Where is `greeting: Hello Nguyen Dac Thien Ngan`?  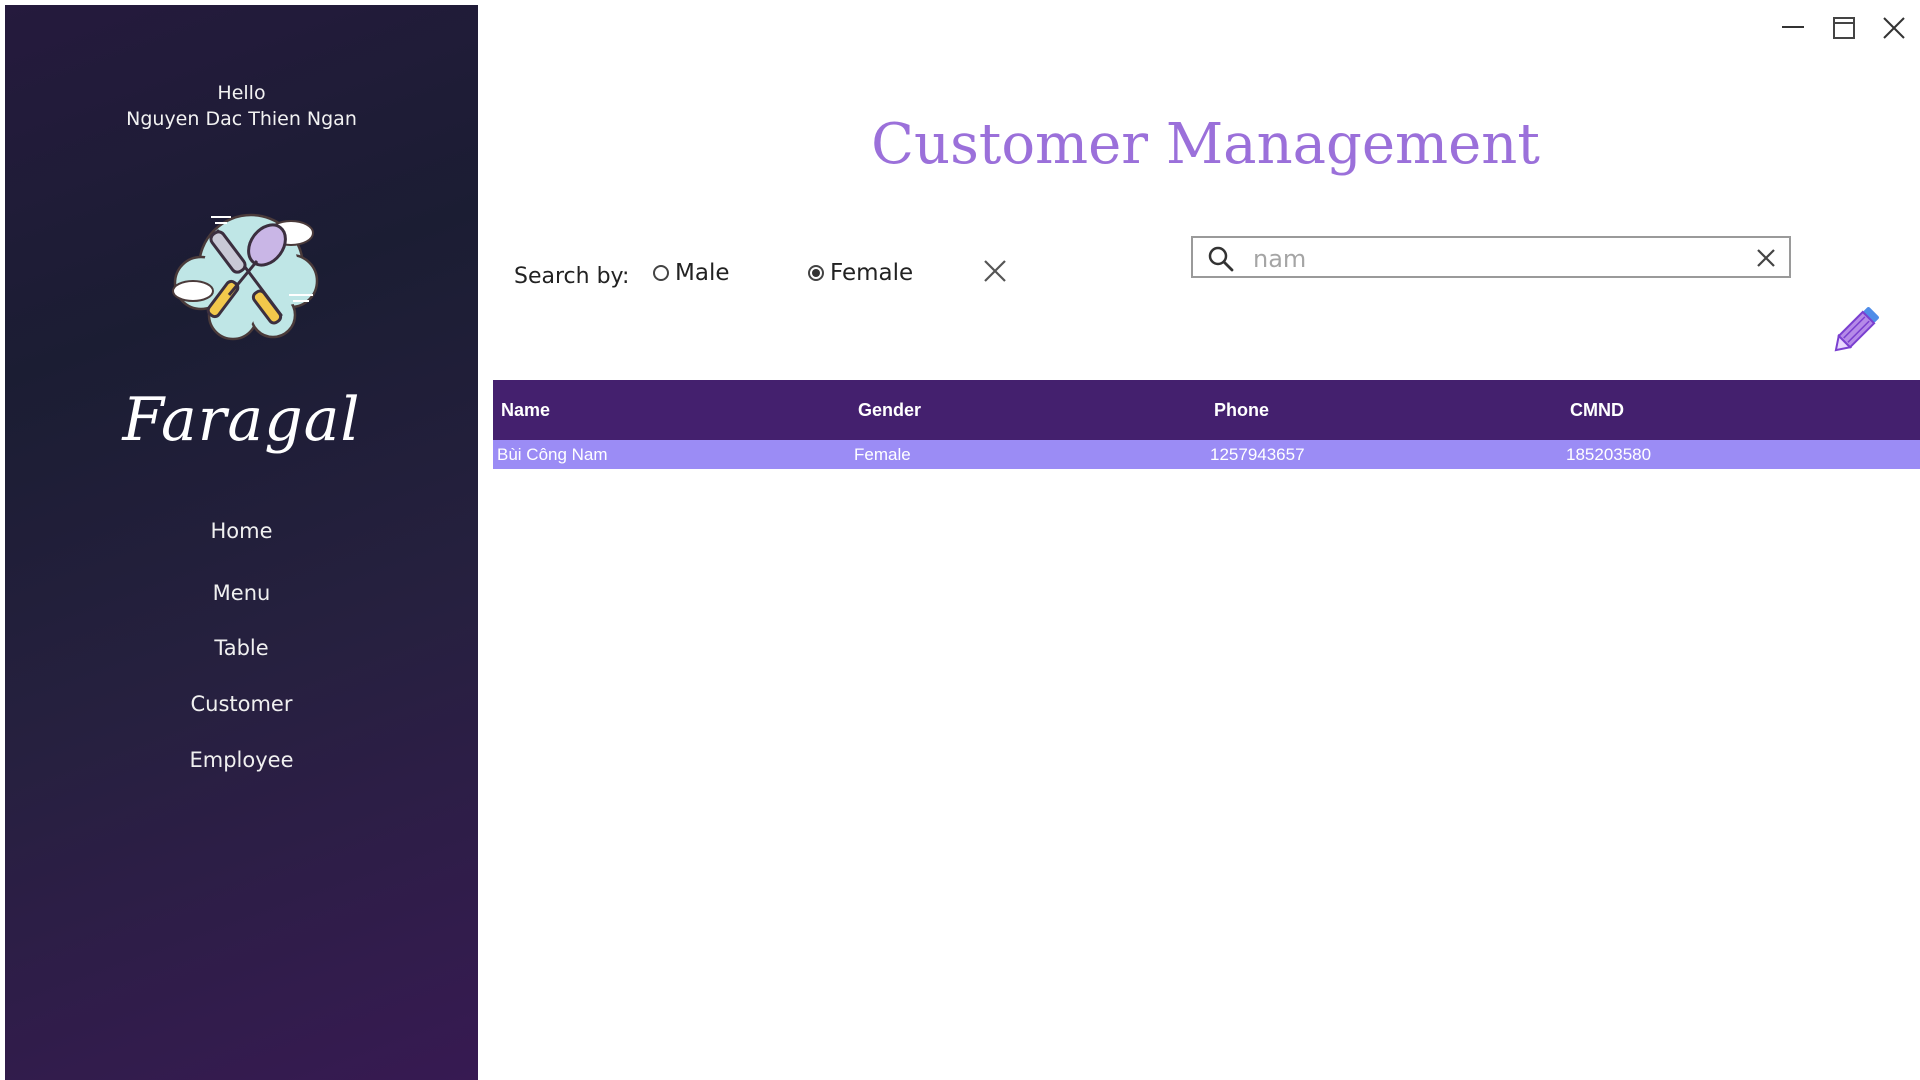 greeting: Hello Nguyen Dac Thien Ngan is located at coordinates (241, 106).